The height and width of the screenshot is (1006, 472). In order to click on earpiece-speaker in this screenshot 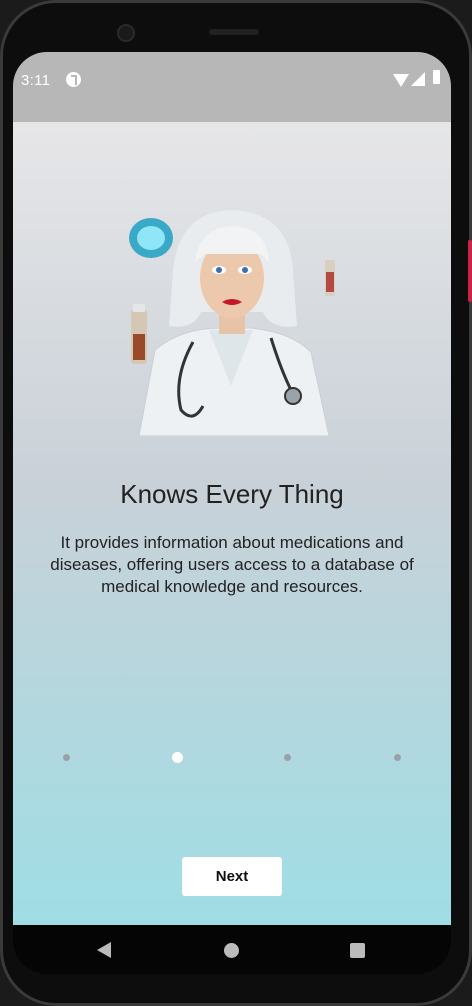, I will do `click(234, 32)`.